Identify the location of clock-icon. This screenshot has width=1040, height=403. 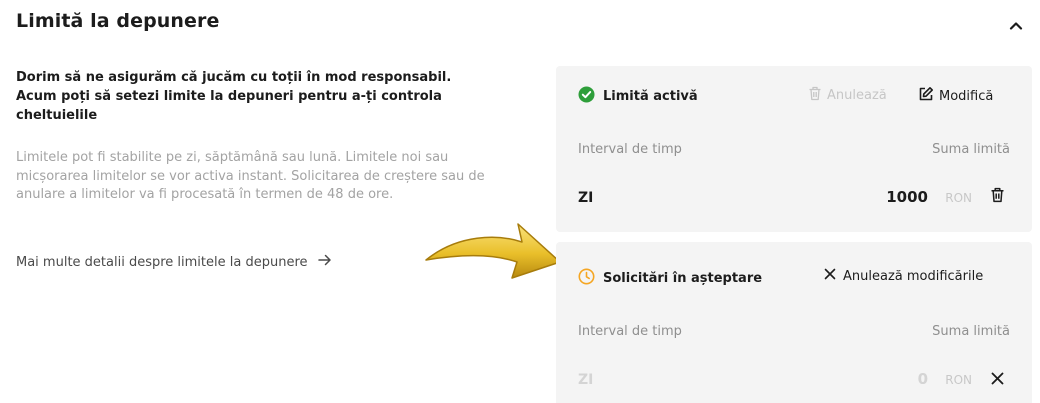
(586, 278).